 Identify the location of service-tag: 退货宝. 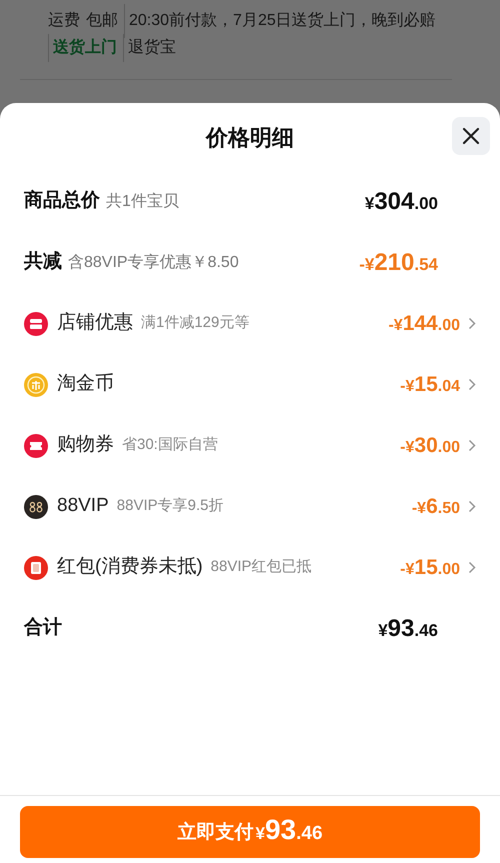
(149, 48).